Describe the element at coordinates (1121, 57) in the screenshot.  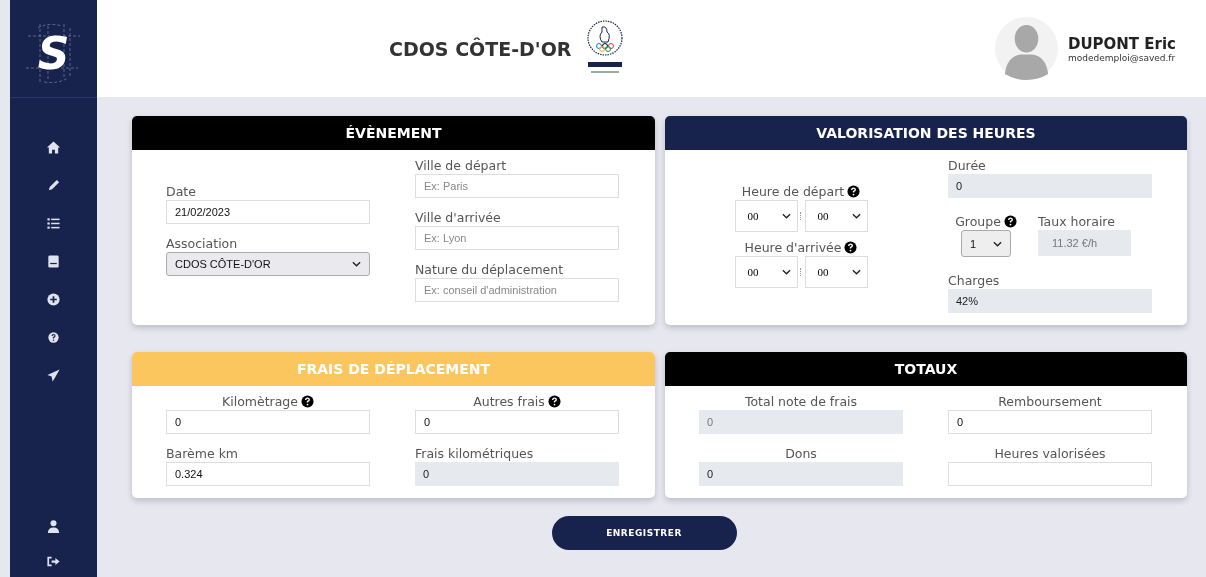
I see `user-email: modedemploi@saved.fr` at that location.